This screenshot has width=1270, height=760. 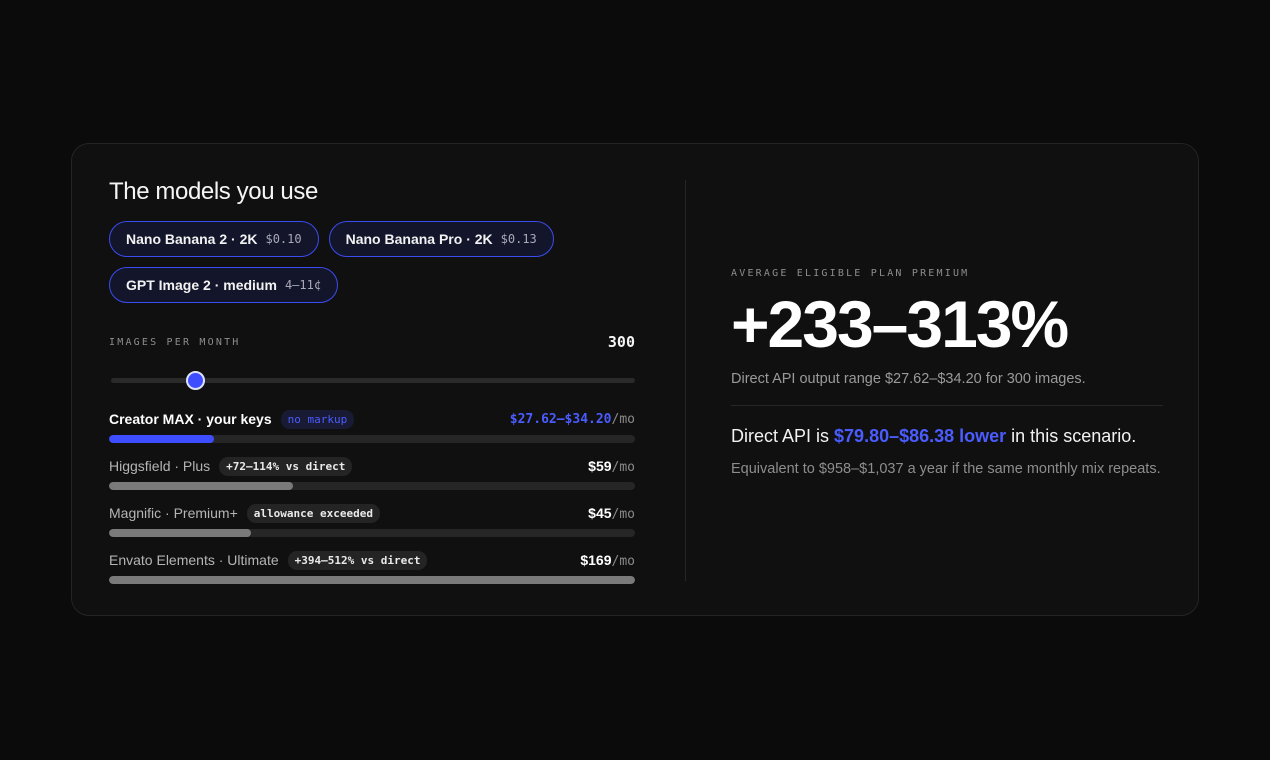 What do you see at coordinates (160, 466) in the screenshot?
I see `plan-name: Higgsfield · Plus` at bounding box center [160, 466].